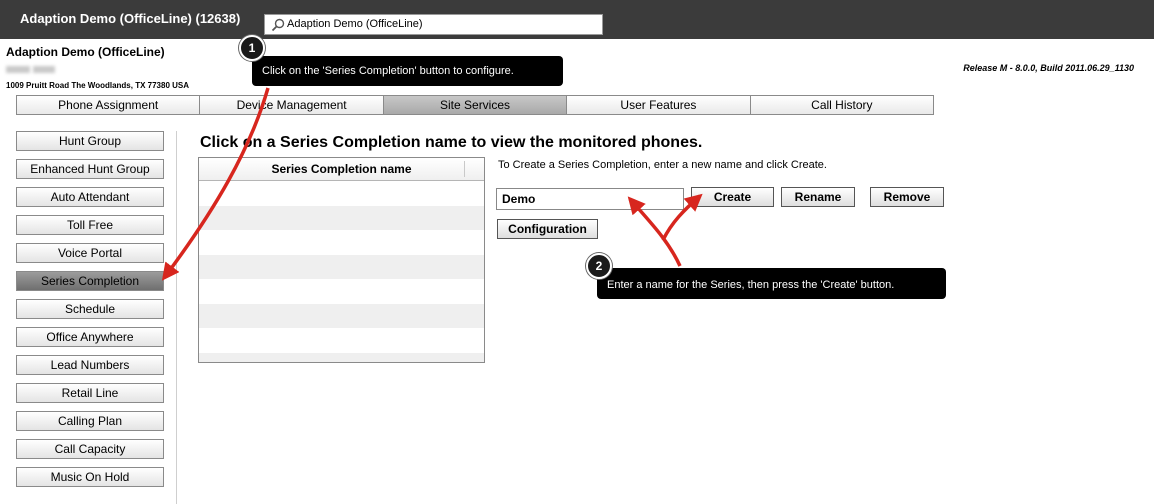 The width and height of the screenshot is (1154, 504). Describe the element at coordinates (654, 231) in the screenshot. I see `arrow-to-name-input` at that location.